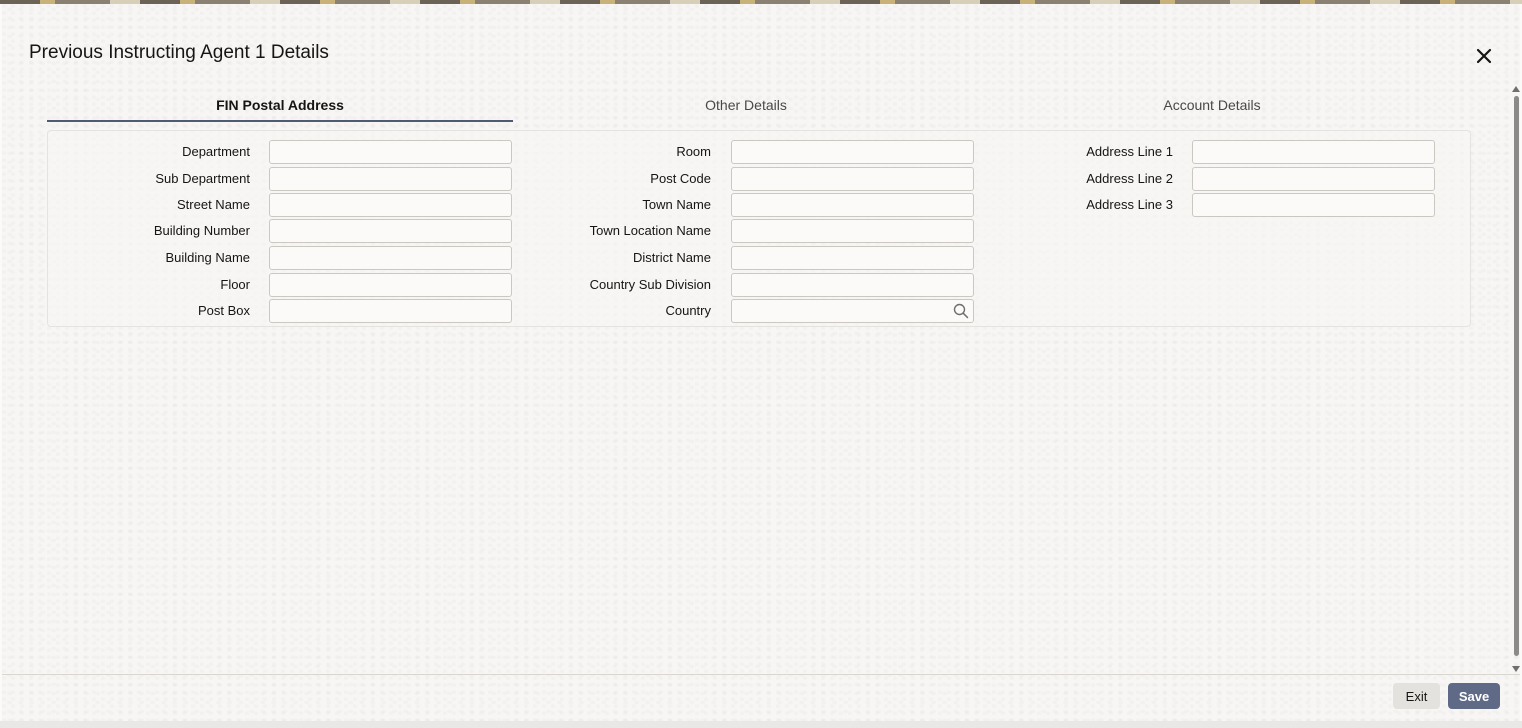 This screenshot has height=728, width=1522. I want to click on district-name-field, so click(852, 258).